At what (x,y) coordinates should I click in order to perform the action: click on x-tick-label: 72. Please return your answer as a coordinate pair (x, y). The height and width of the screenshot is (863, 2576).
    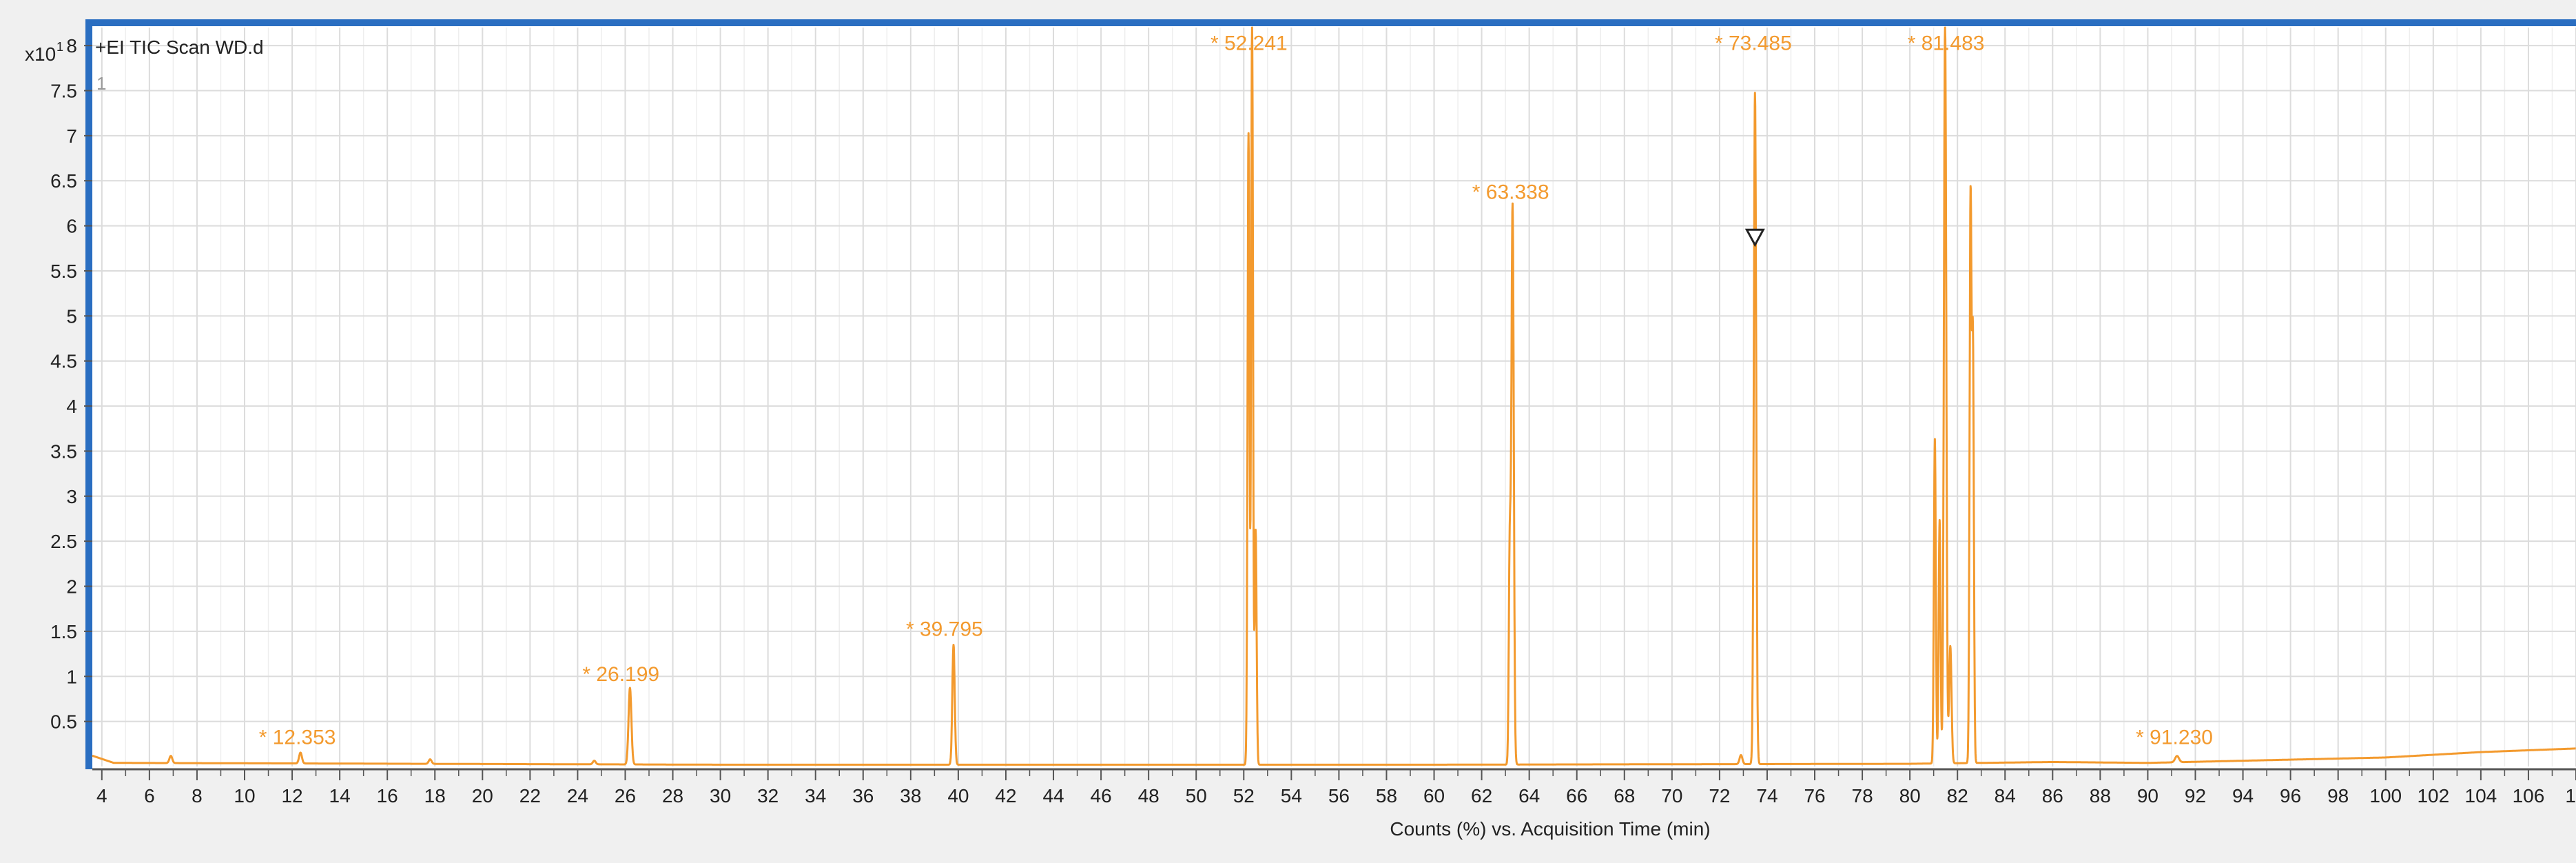
    Looking at the image, I should click on (1719, 795).